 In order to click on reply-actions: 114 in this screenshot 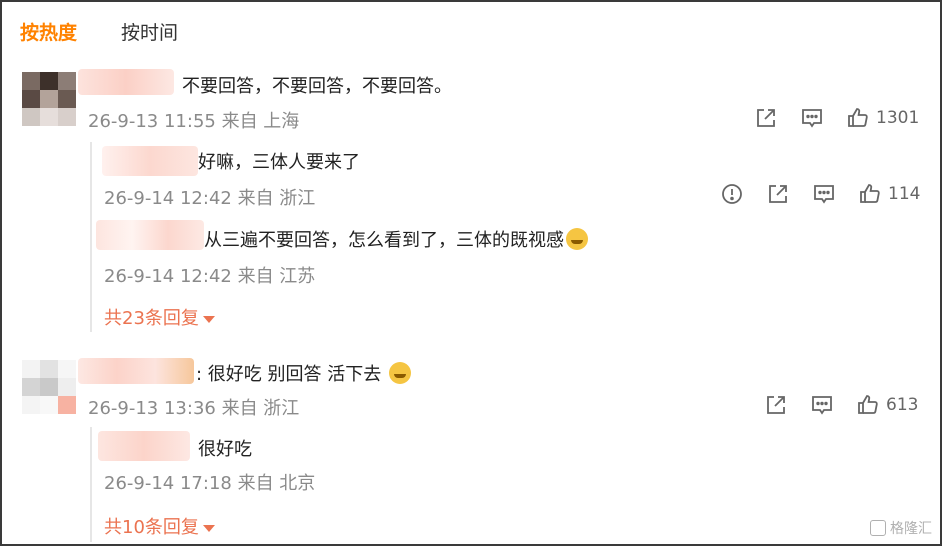, I will do `click(820, 194)`.